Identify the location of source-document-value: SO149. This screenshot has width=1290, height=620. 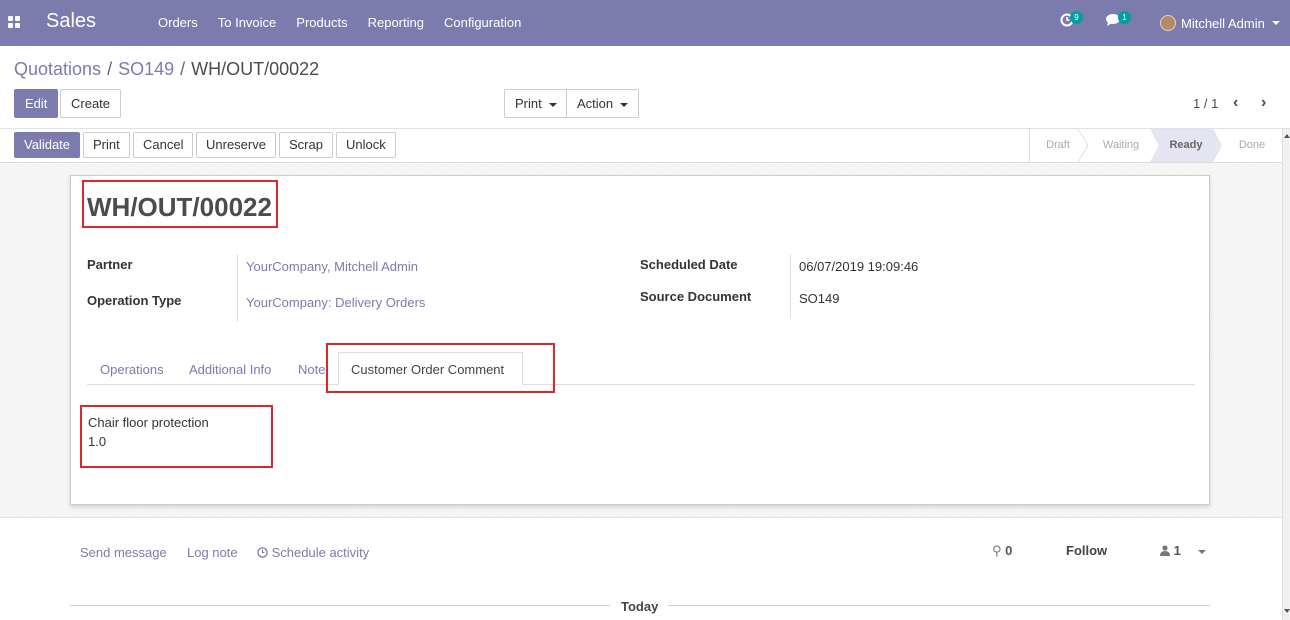
(819, 298).